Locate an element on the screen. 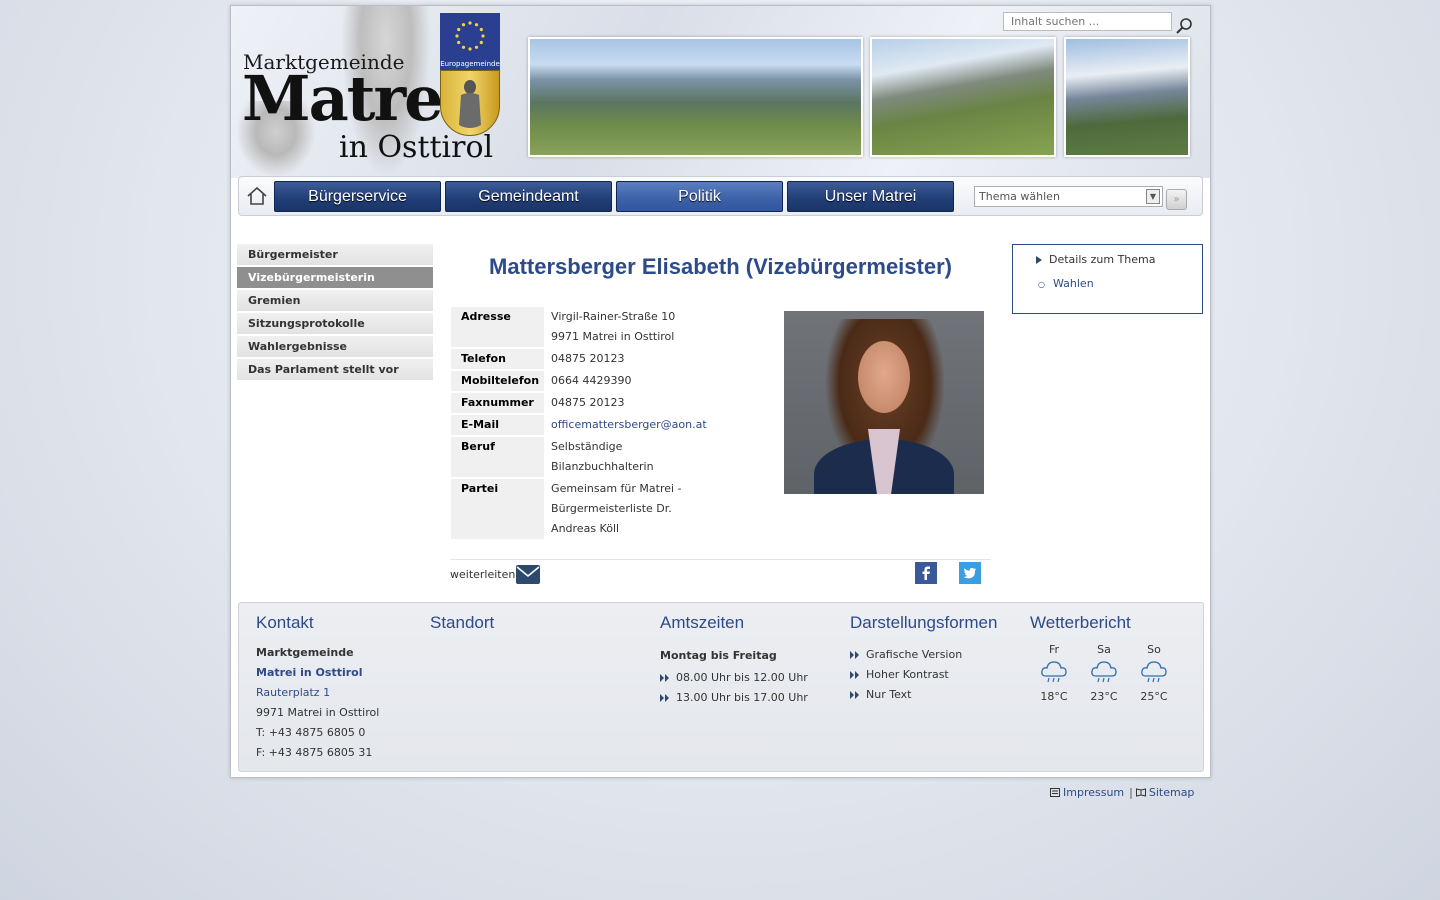 Image resolution: width=1440 pixels, height=900 pixels. row-value: Selbständige Bilanzbuchhalterin is located at coordinates (625, 457).